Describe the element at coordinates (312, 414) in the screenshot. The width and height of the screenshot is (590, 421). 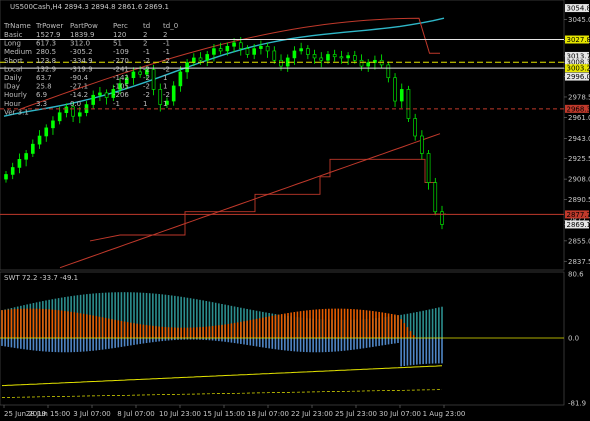
I see `x-tick-label: 22 Jul 23:00` at that location.